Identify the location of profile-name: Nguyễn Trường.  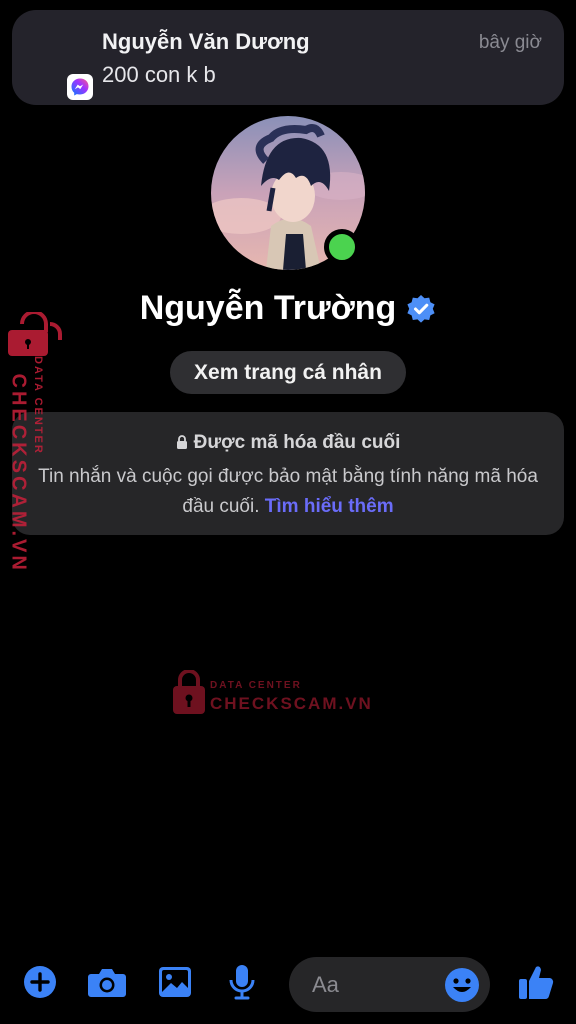
(268, 308).